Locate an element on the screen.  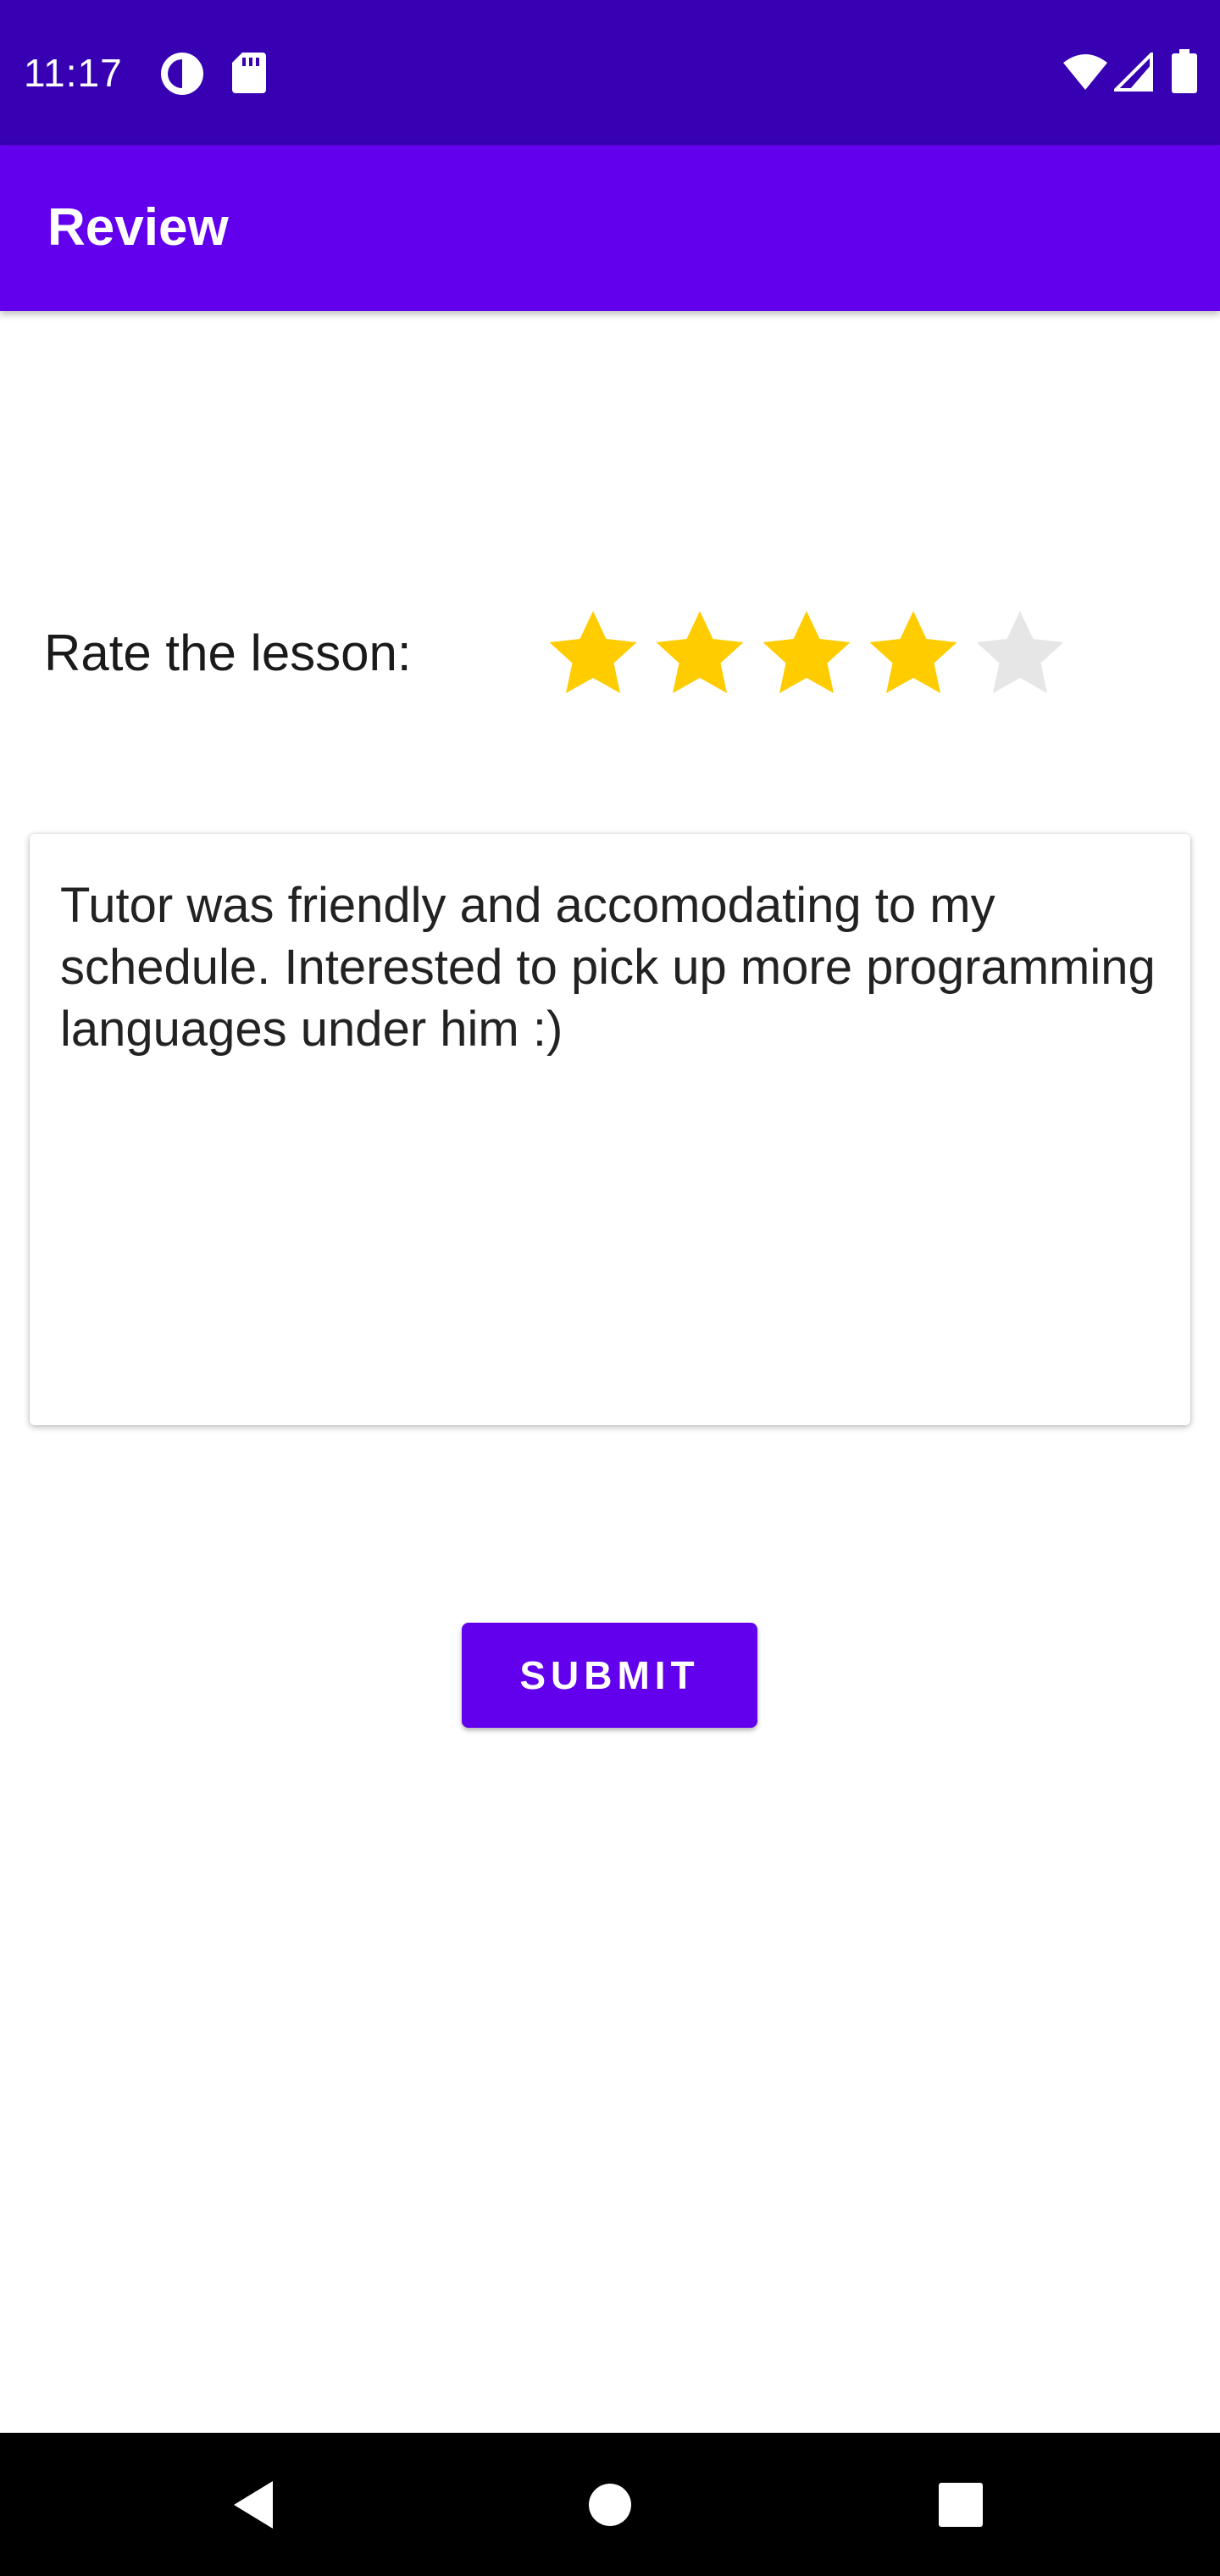
rate-lesson-label: Rate the lesson: is located at coordinates (228, 653).